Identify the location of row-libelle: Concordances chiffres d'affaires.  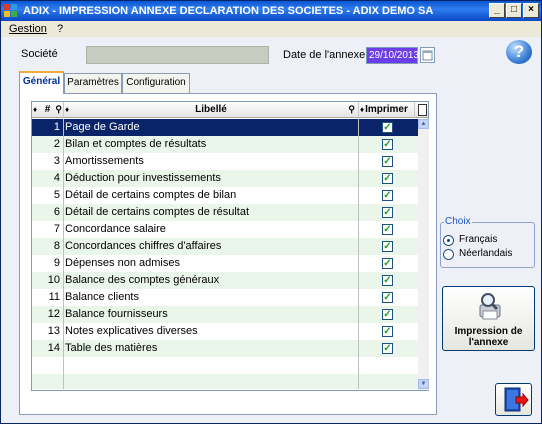
(143, 246).